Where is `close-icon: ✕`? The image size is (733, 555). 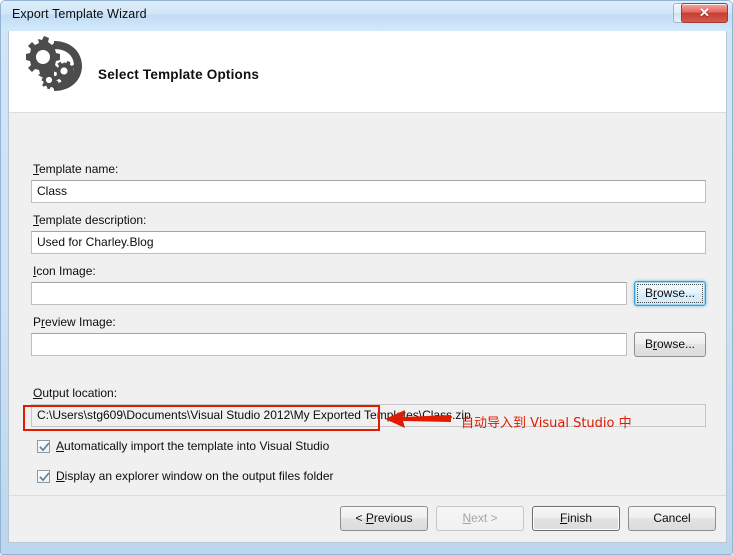 close-icon: ✕ is located at coordinates (704, 12).